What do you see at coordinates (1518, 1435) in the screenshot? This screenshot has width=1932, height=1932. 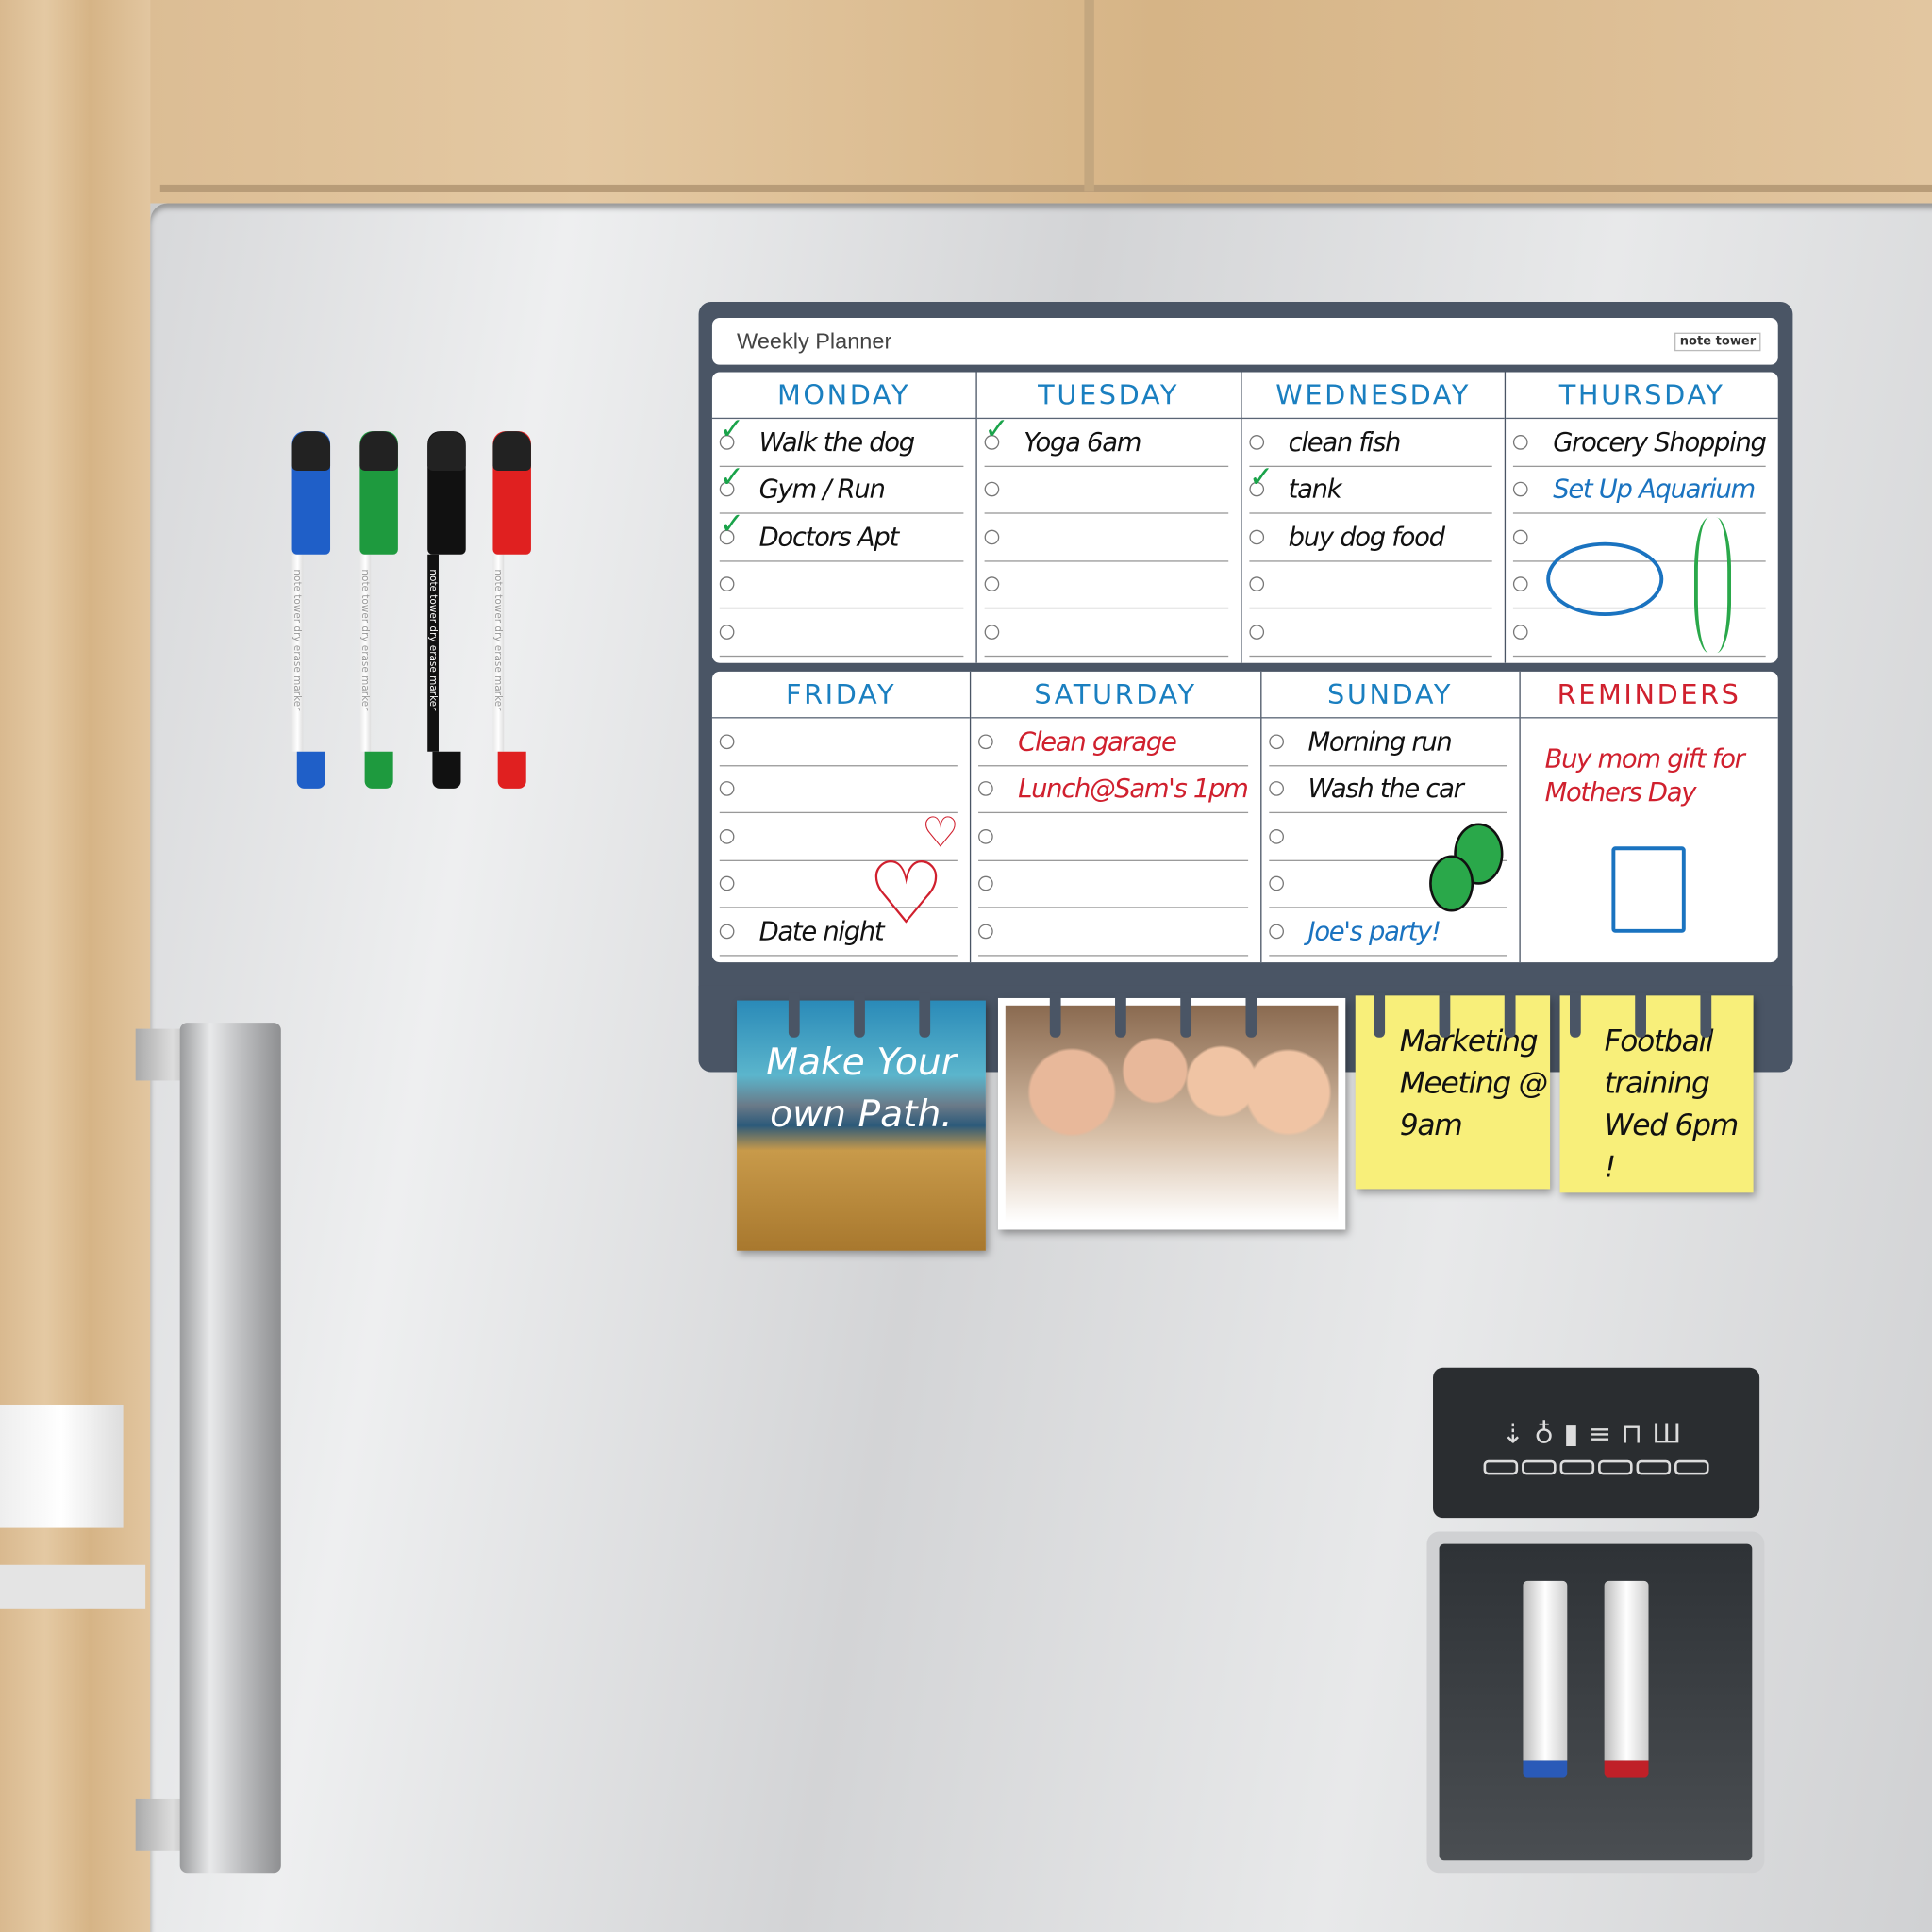 I see `water-icon: ⇣` at bounding box center [1518, 1435].